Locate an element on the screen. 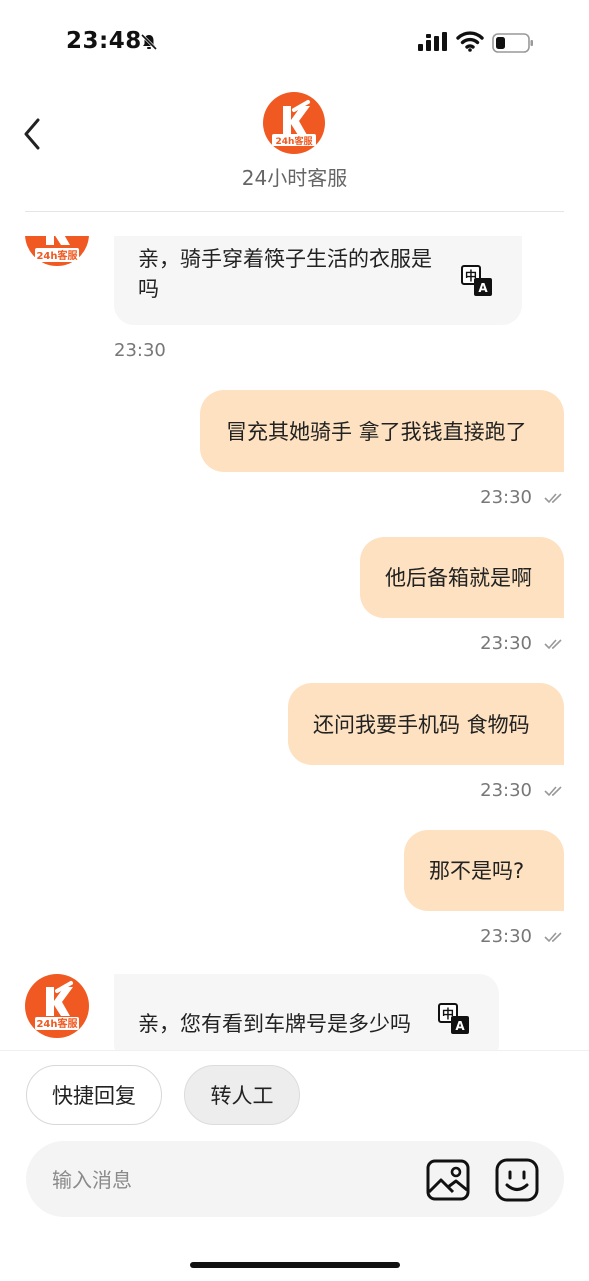 This screenshot has height=1281, width=589. message-text: 亲，骑手穿着筷子生活的衣服是 is located at coordinates (285, 259).